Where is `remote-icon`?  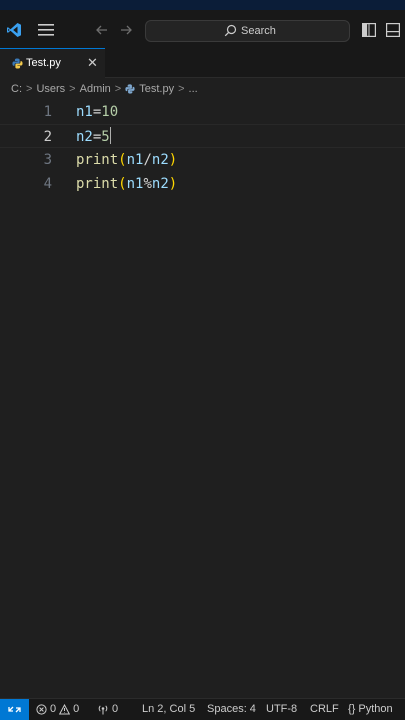
remote-icon is located at coordinates (14, 709).